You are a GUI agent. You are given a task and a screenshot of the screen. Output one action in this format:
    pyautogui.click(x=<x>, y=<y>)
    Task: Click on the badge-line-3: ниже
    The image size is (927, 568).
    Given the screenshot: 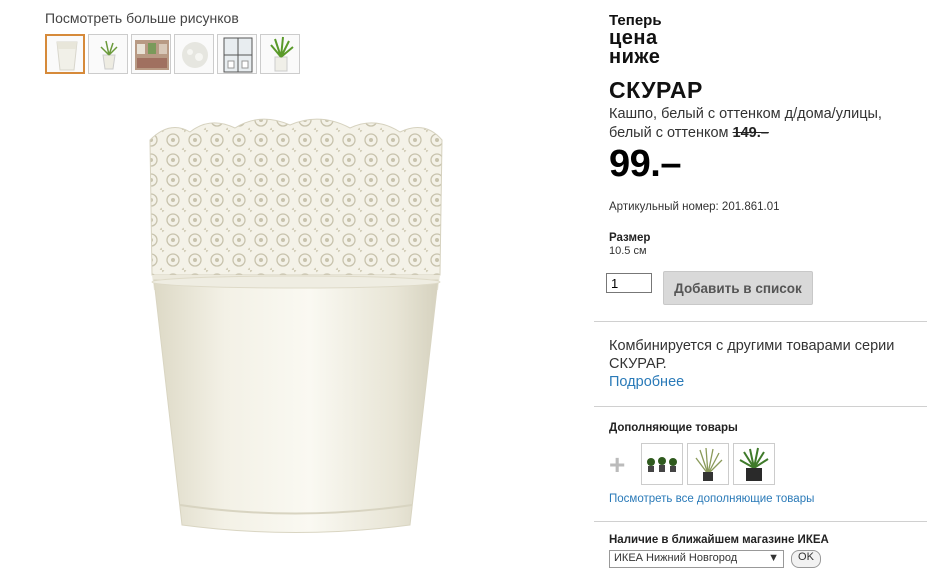 What is the action you would take?
    pyautogui.click(x=635, y=57)
    